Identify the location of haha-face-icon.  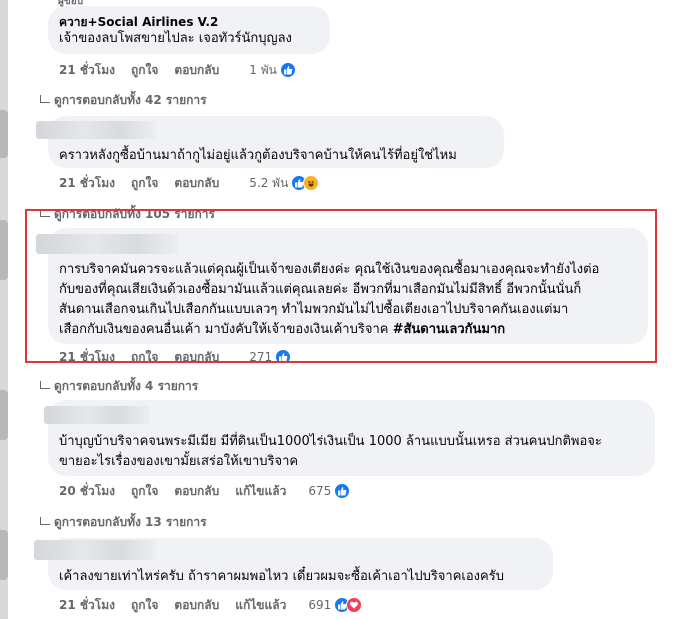
(311, 183).